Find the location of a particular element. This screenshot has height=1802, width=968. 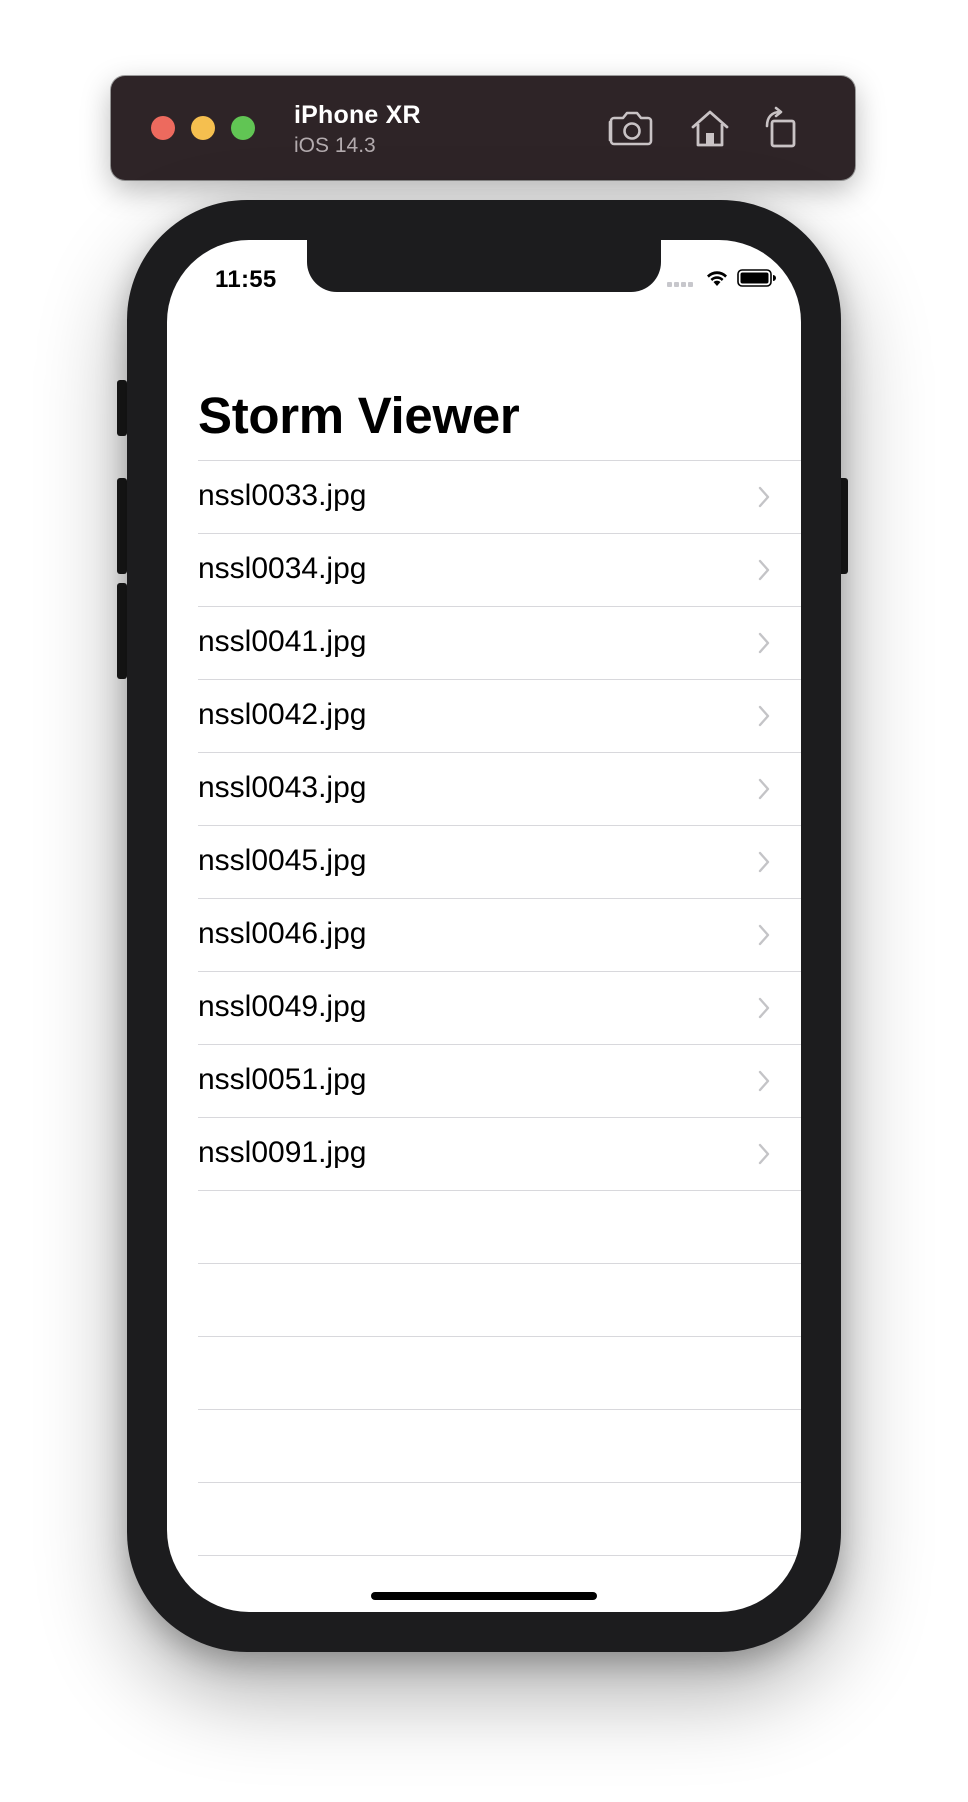

cellular-signal-icon is located at coordinates (680, 278).